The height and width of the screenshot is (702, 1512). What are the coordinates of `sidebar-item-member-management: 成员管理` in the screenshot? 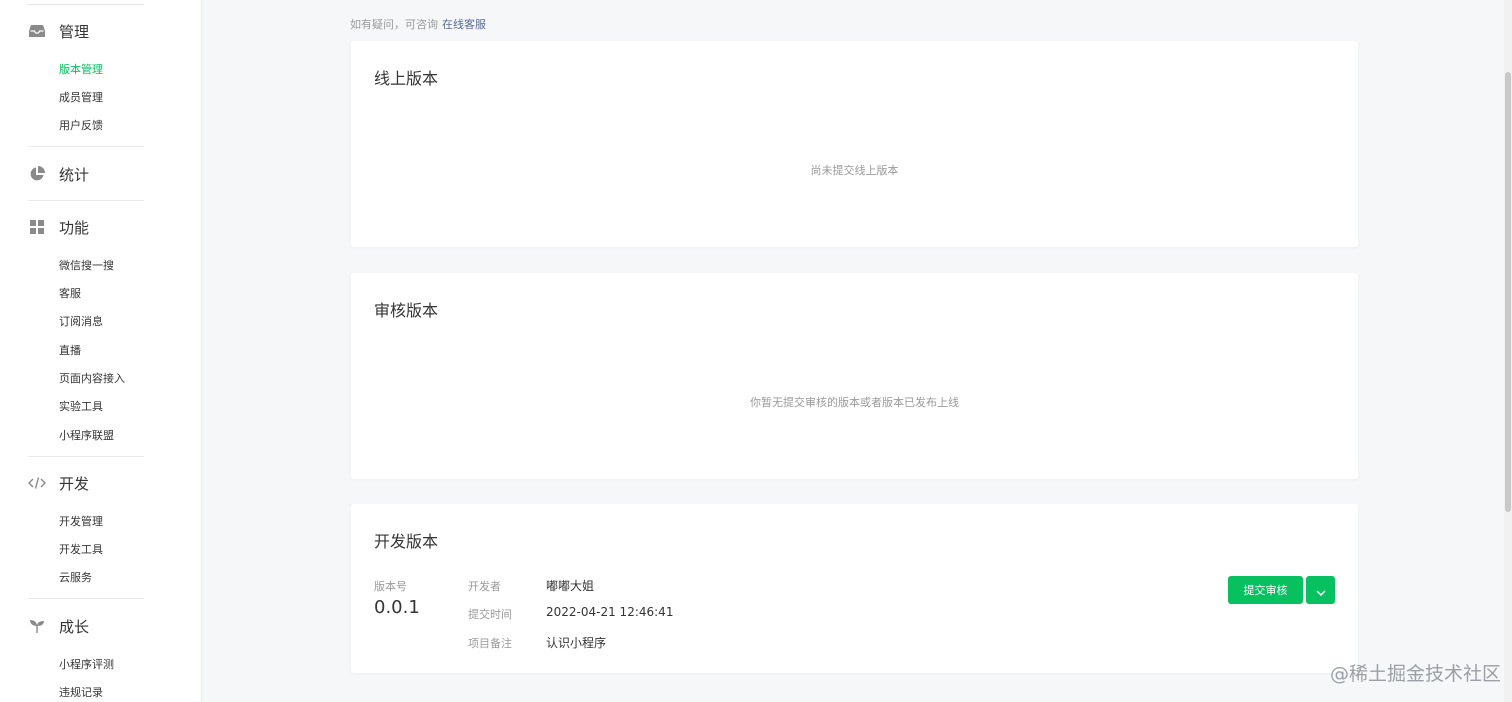 It's located at (81, 98).